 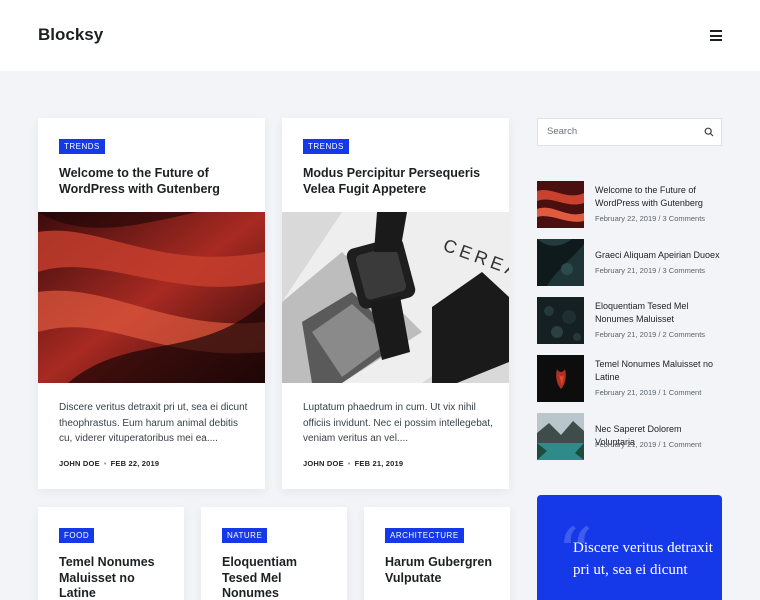 I want to click on recent-post-meta: February 22, 2019 / 3 Comments, so click(x=650, y=218).